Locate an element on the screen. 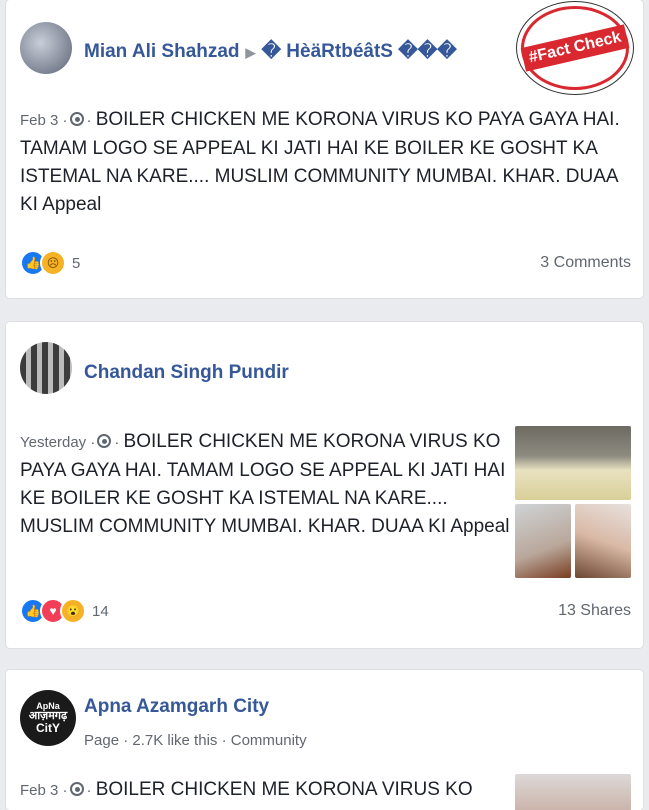  arrow-right-icon: ▶ is located at coordinates (250, 52).